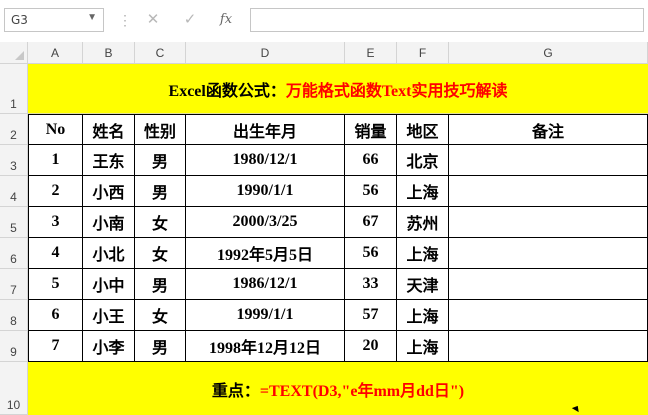 This screenshot has width=648, height=415. I want to click on row-header-4: 4, so click(14, 191).